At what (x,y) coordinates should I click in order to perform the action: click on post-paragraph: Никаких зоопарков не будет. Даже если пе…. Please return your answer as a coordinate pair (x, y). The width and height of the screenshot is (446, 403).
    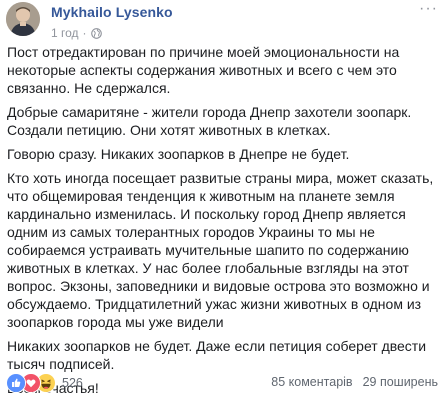
    Looking at the image, I should click on (217, 355).